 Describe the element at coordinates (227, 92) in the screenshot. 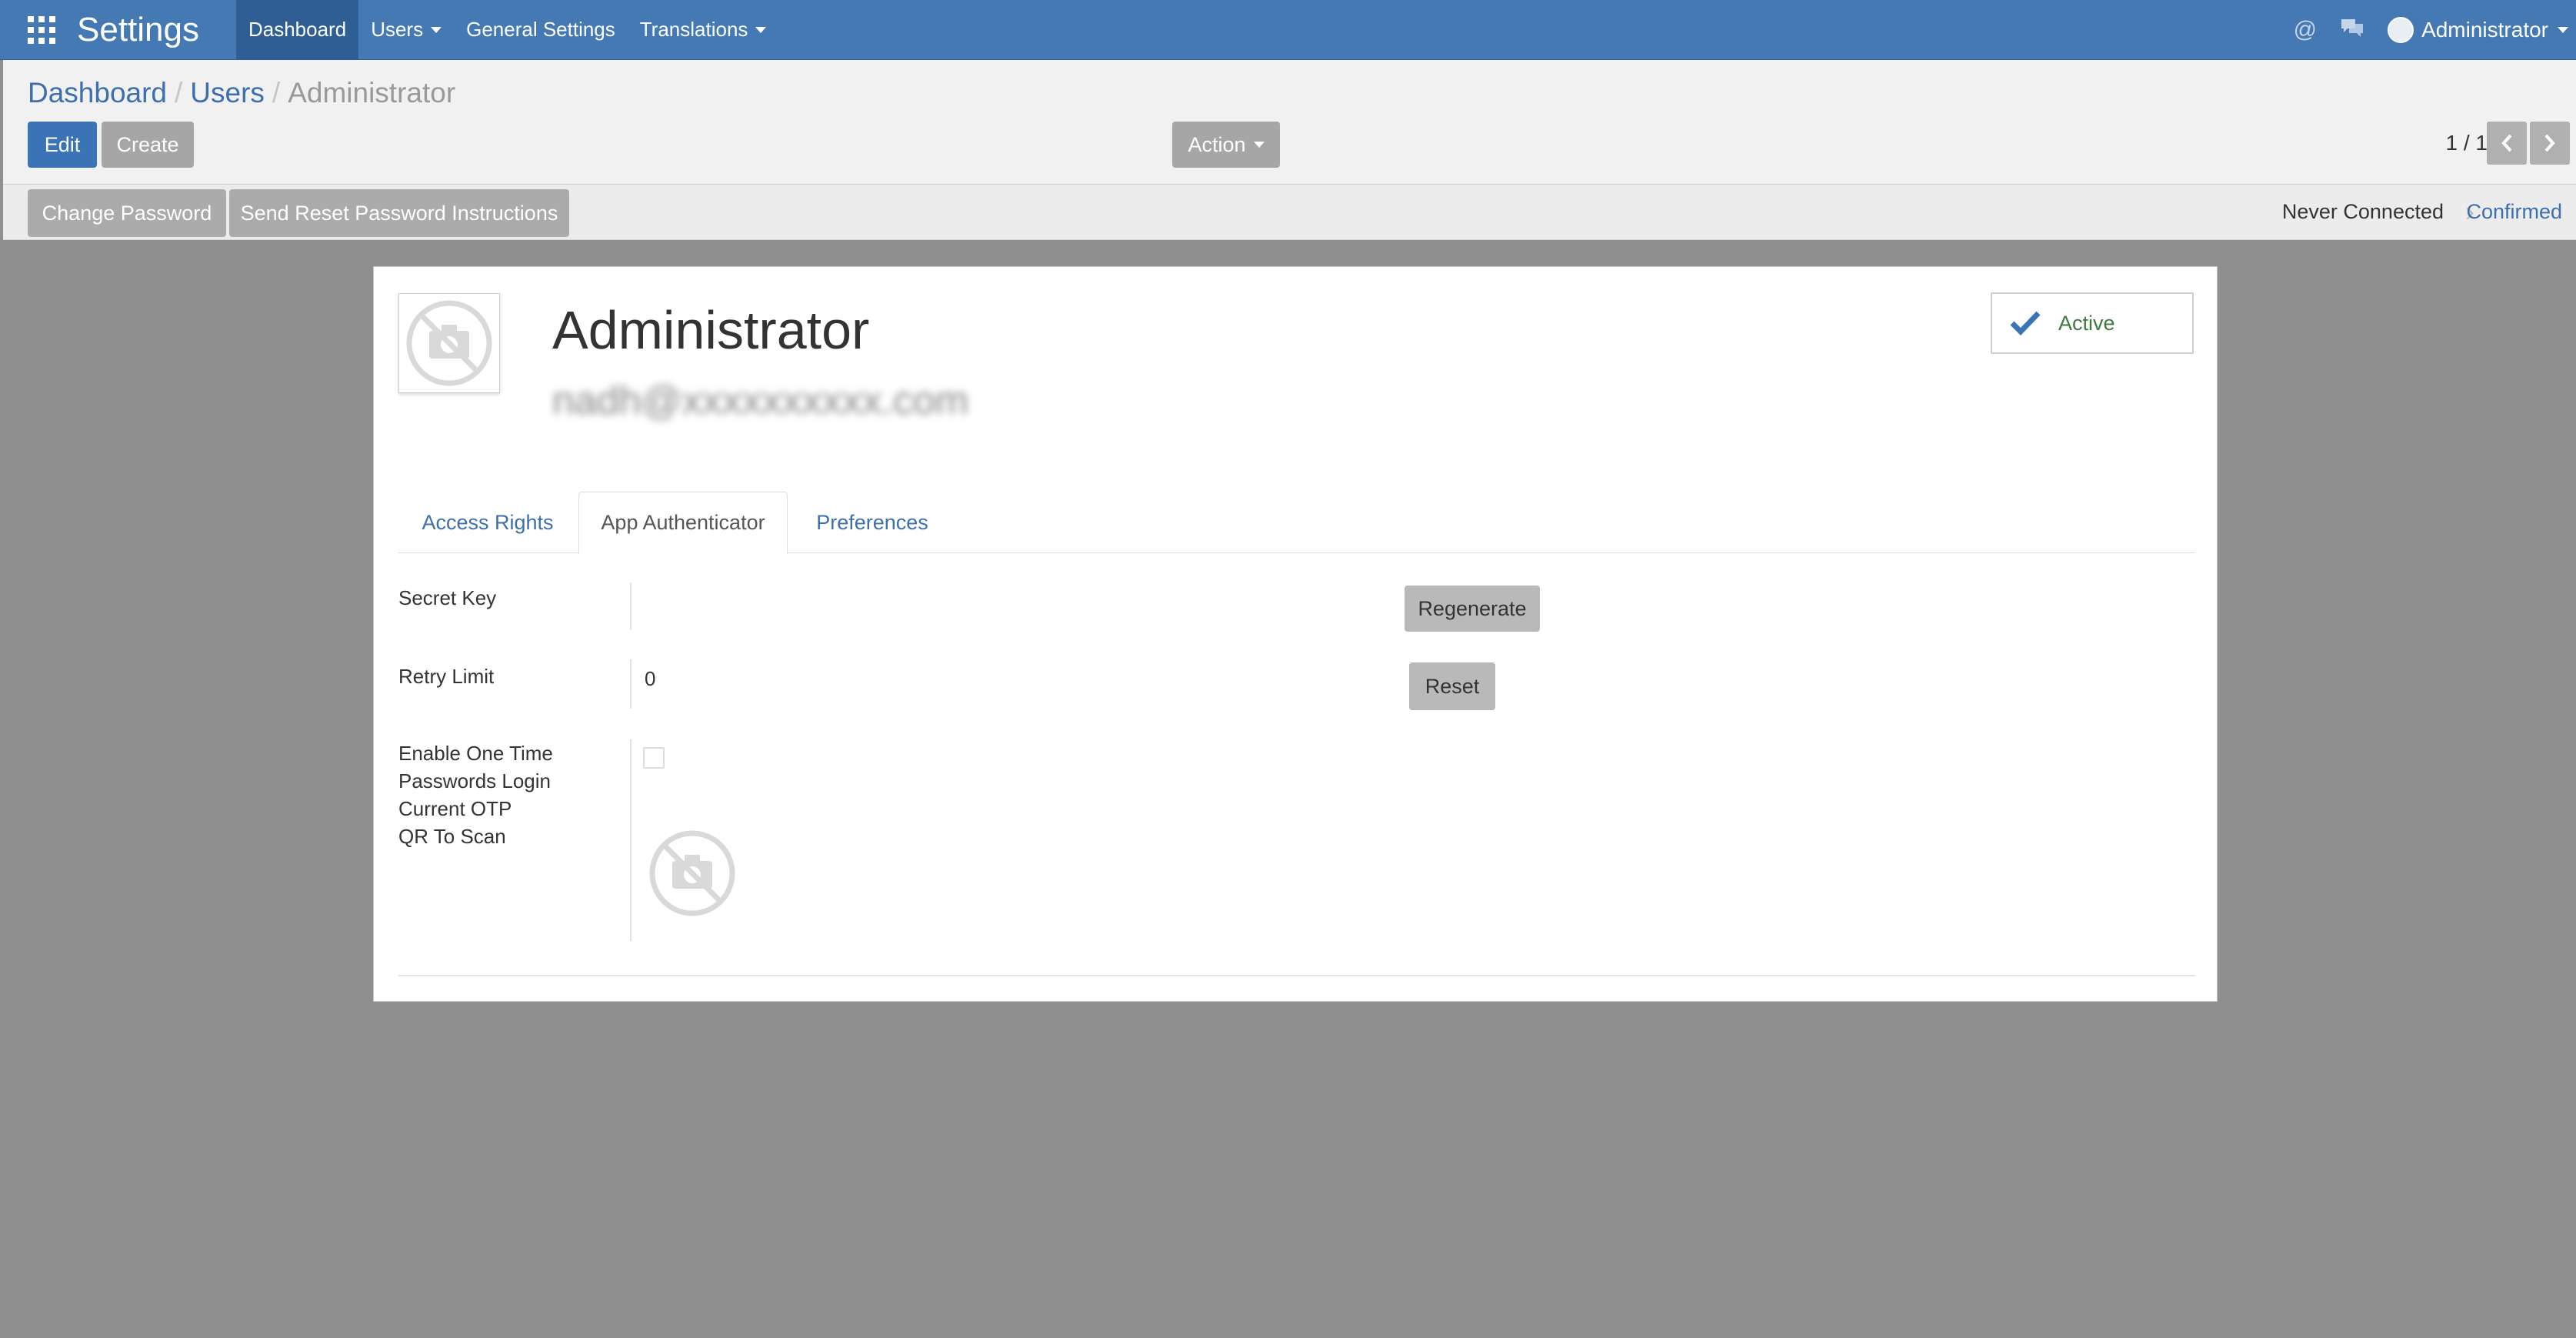

I see `breadcrumb-users: Users` at that location.